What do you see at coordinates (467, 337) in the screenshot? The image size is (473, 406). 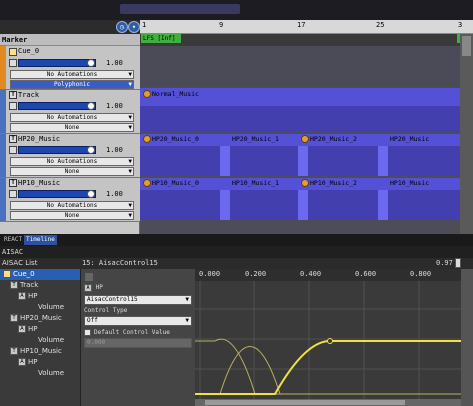 I see `graph-vertical-scrollbar` at bounding box center [467, 337].